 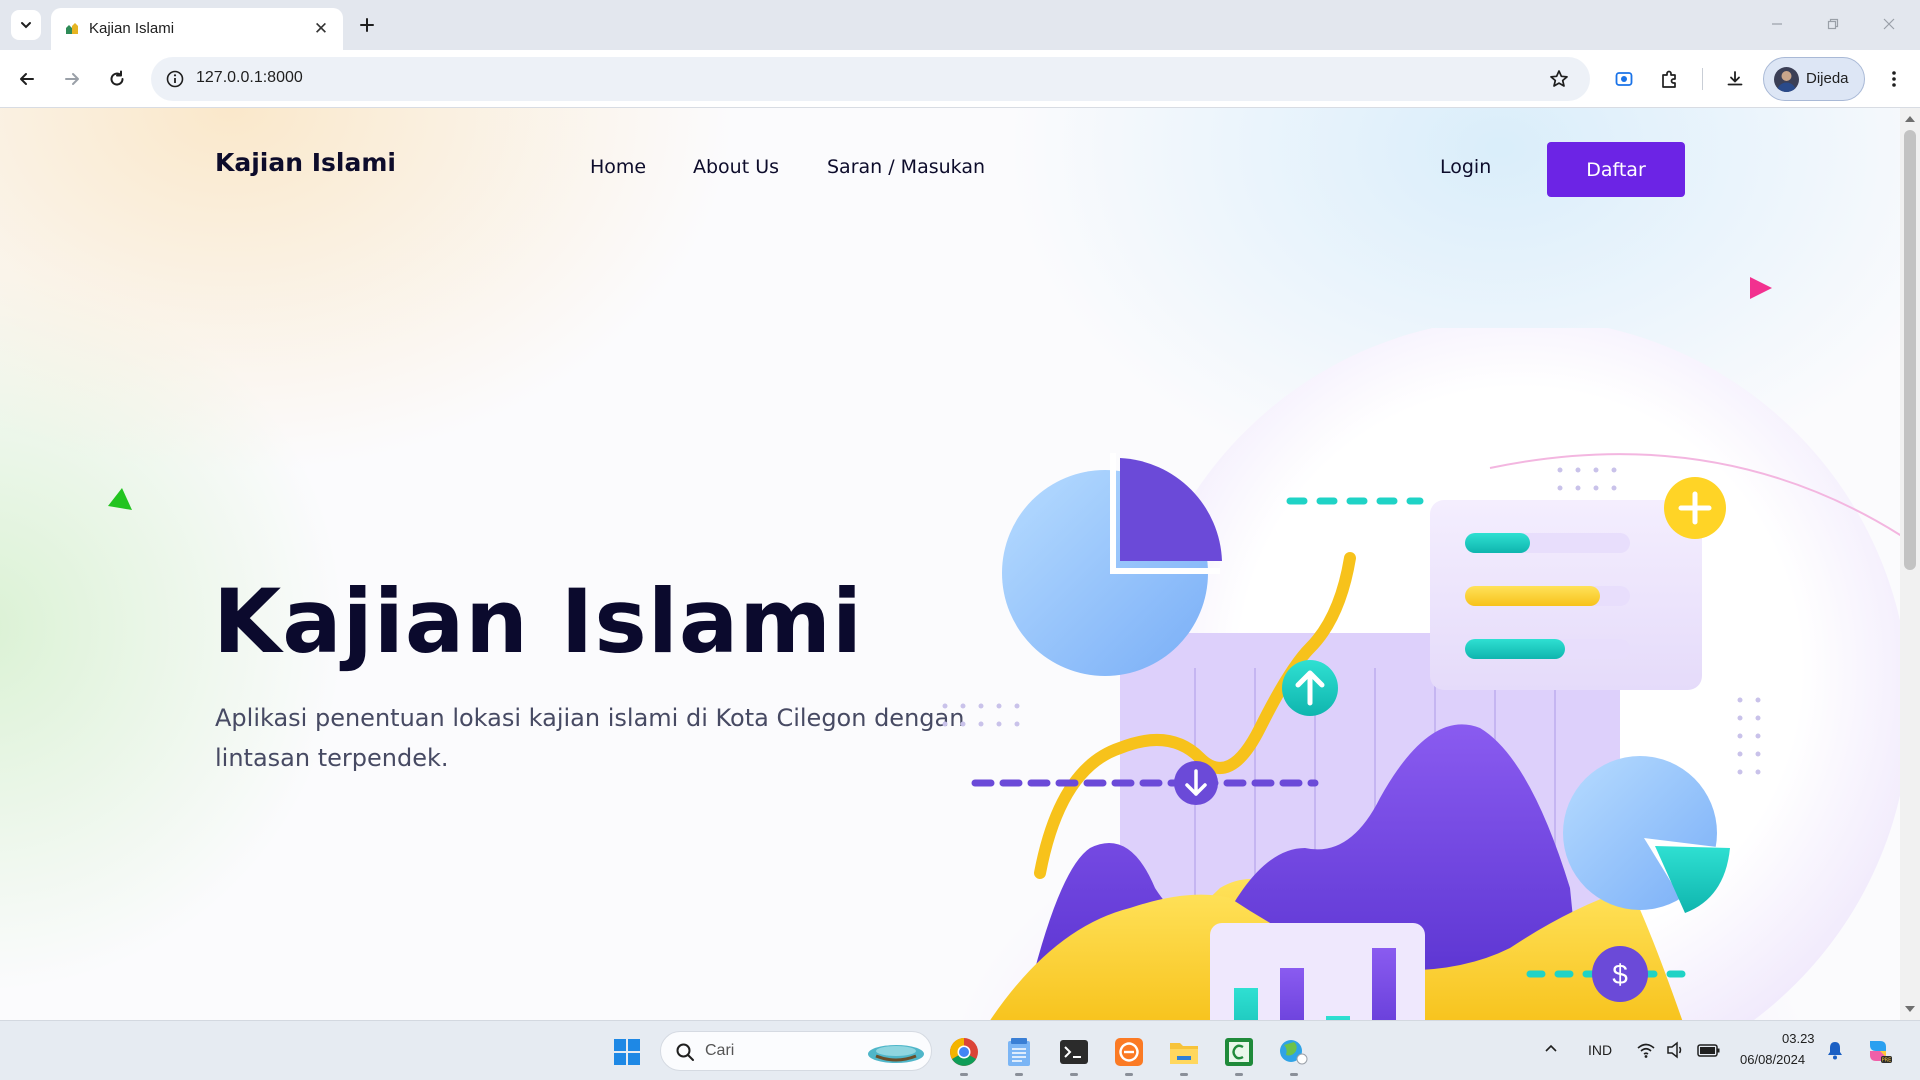 I want to click on arrow-up-icon, so click(x=1310, y=688).